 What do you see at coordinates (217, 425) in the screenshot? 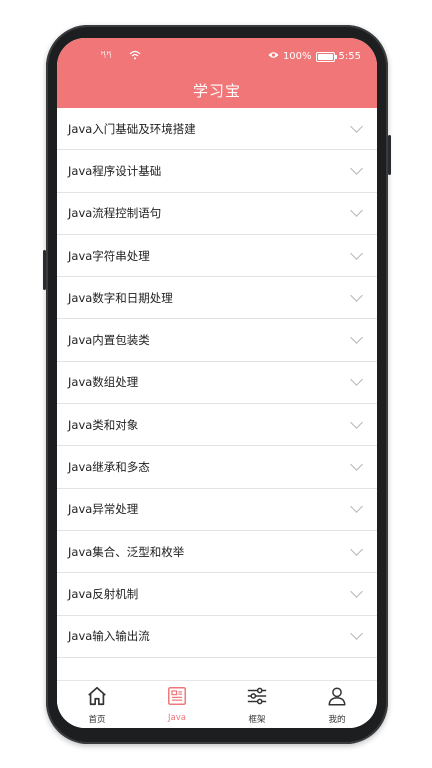
I see `list-item: Java类和对象` at bounding box center [217, 425].